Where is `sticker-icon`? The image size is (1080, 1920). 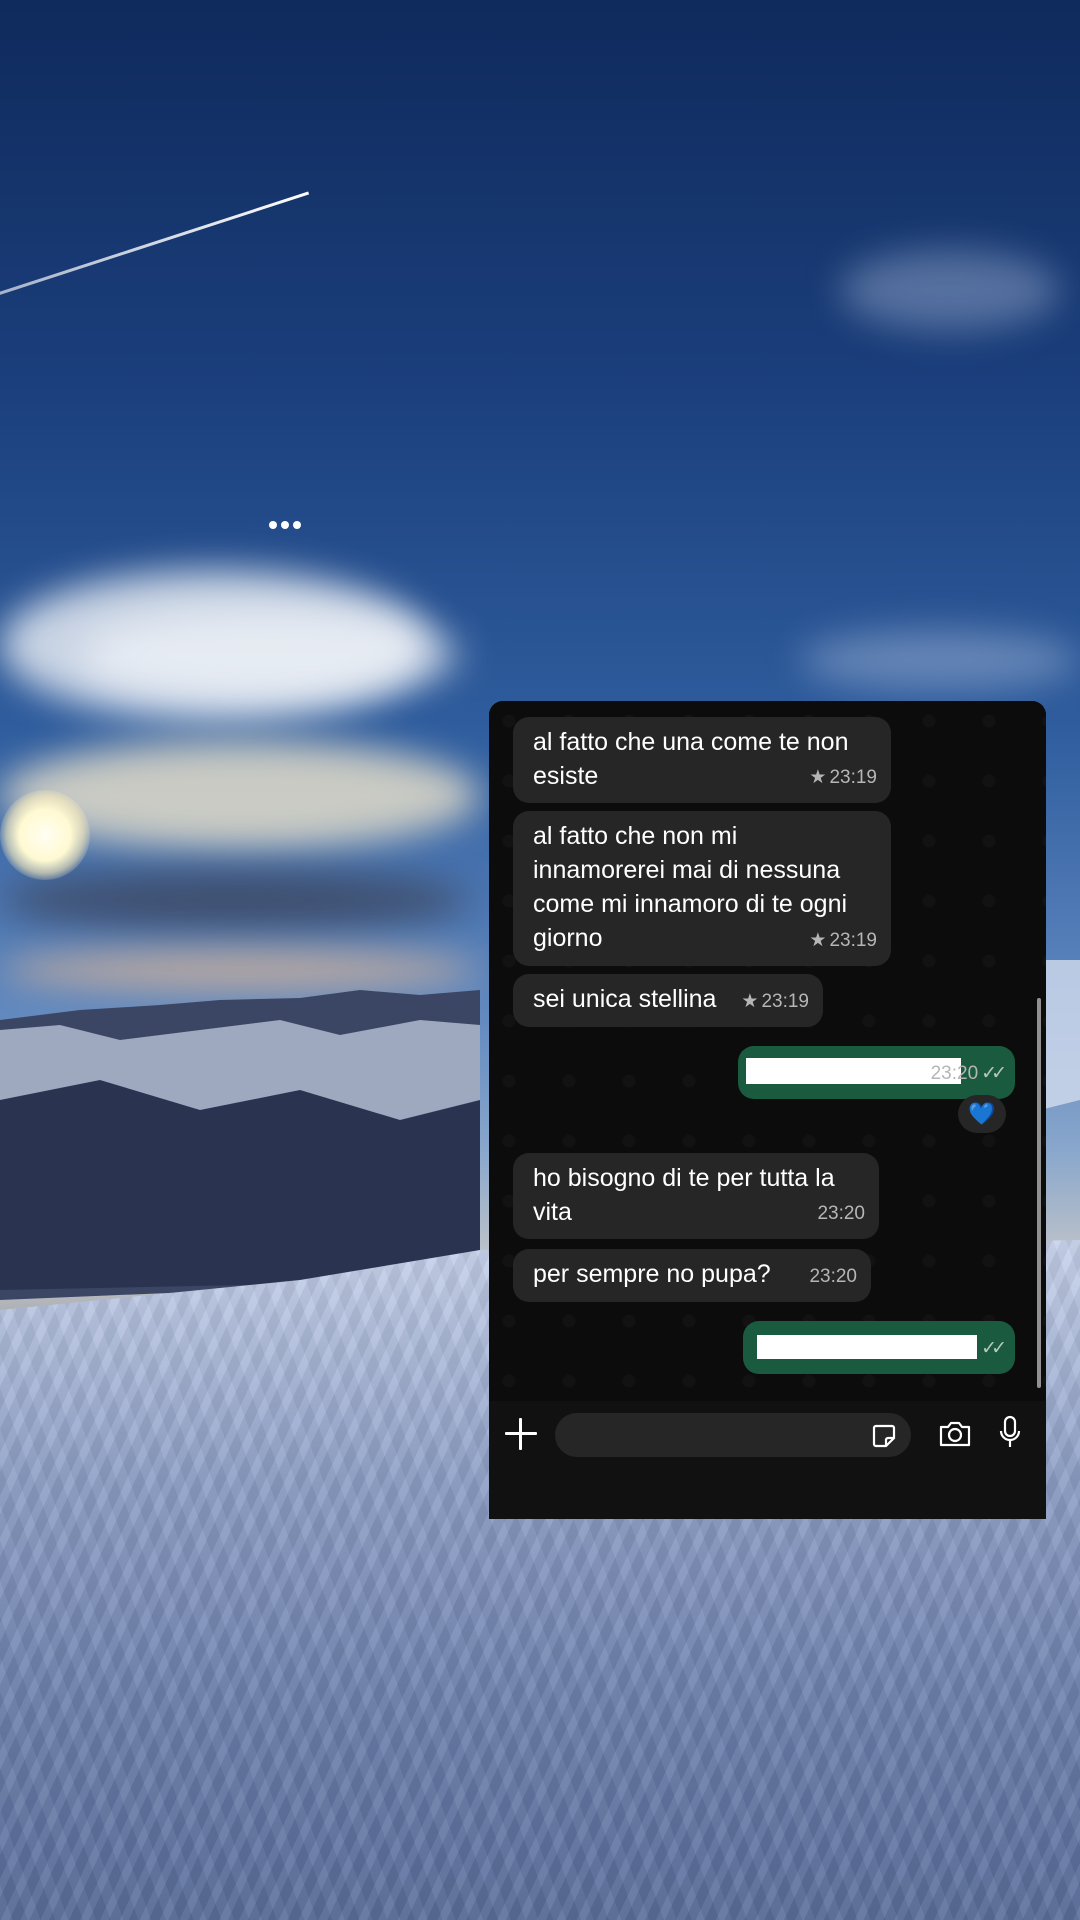
sticker-icon is located at coordinates (884, 1436).